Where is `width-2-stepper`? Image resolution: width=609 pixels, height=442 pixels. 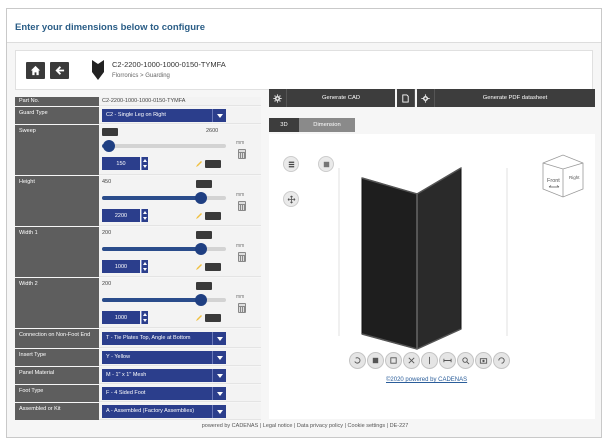
width-2-stepper is located at coordinates (144, 317).